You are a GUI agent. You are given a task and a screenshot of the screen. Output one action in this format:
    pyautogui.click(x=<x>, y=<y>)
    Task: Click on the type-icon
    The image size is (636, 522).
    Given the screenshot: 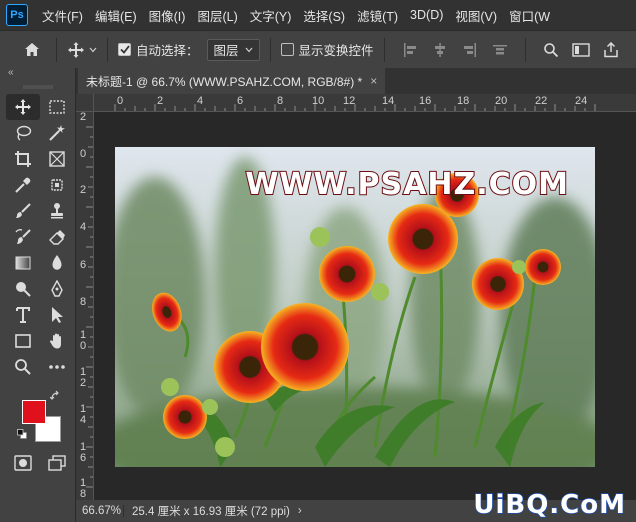 What is the action you would take?
    pyautogui.click(x=23, y=315)
    